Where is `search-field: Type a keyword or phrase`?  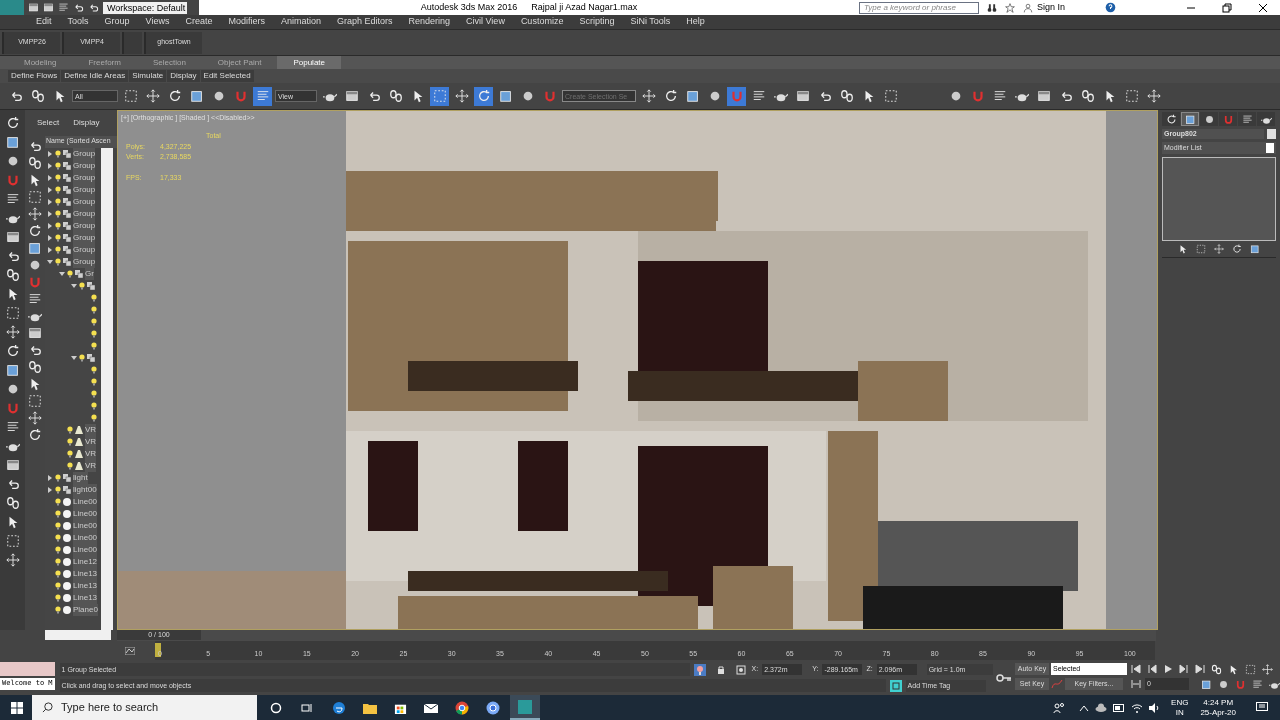
search-field: Type a keyword or phrase is located at coordinates (918, 7).